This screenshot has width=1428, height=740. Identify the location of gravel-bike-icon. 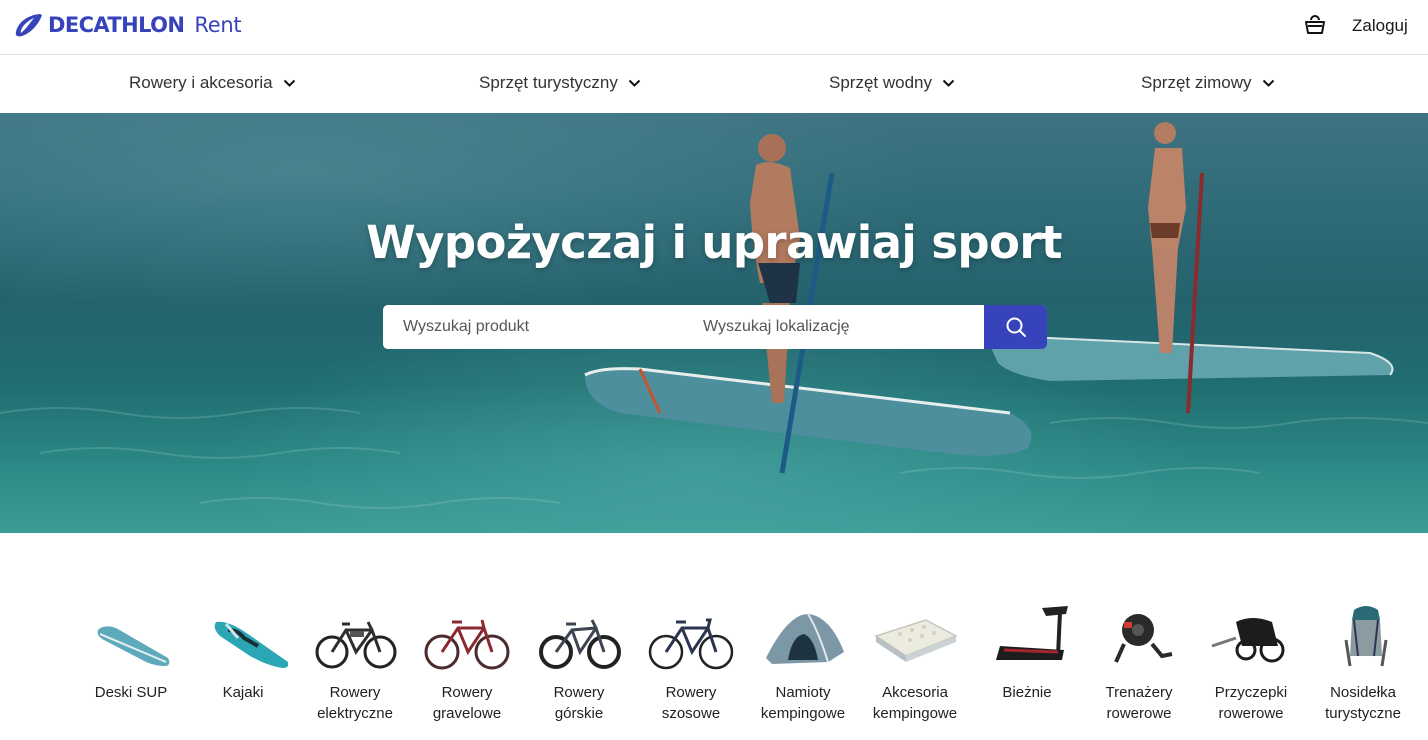
(467, 644).